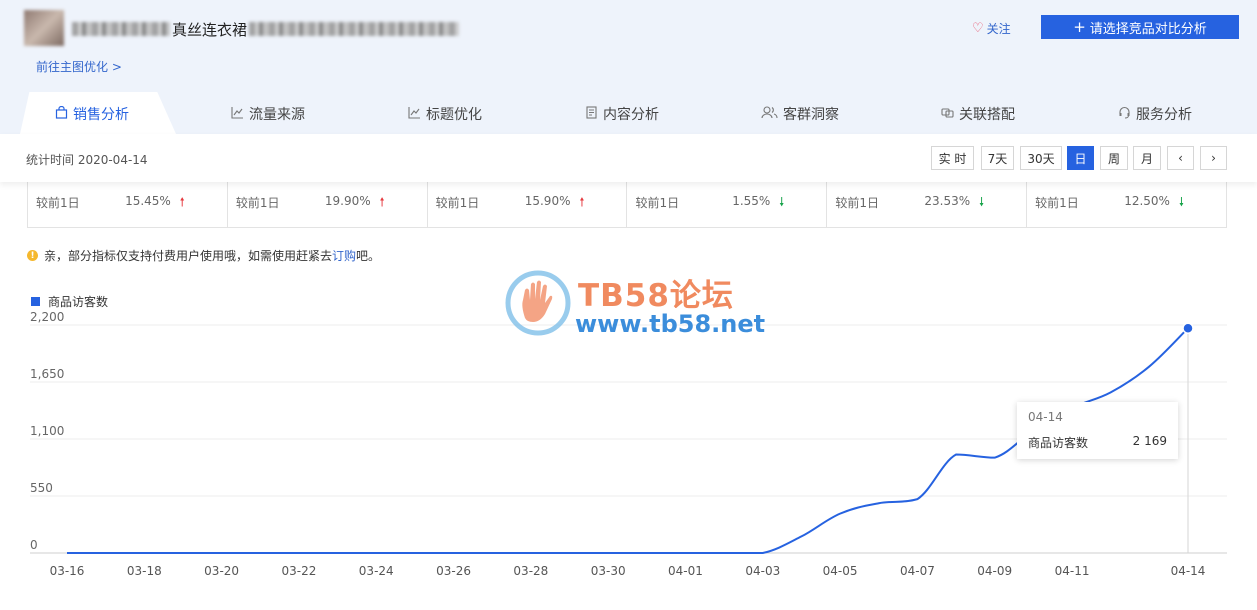  What do you see at coordinates (78, 302) in the screenshot?
I see `legend-label: 商品访客数` at bounding box center [78, 302].